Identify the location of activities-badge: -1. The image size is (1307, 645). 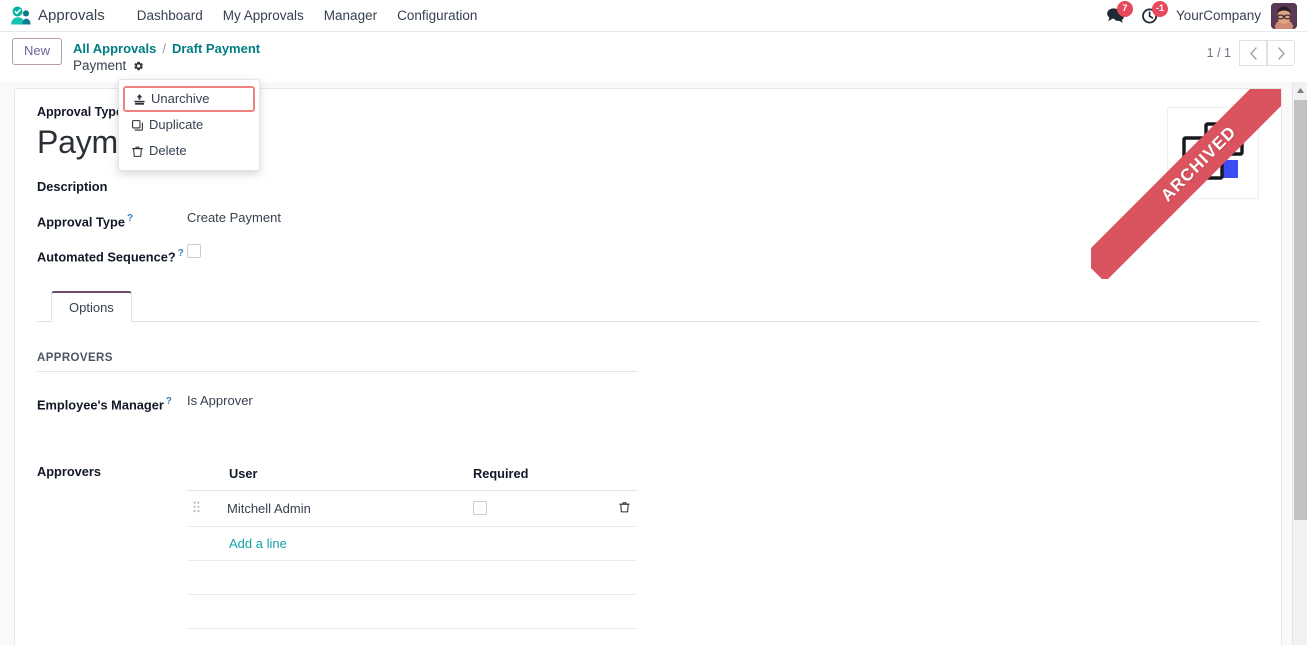
(1159, 9).